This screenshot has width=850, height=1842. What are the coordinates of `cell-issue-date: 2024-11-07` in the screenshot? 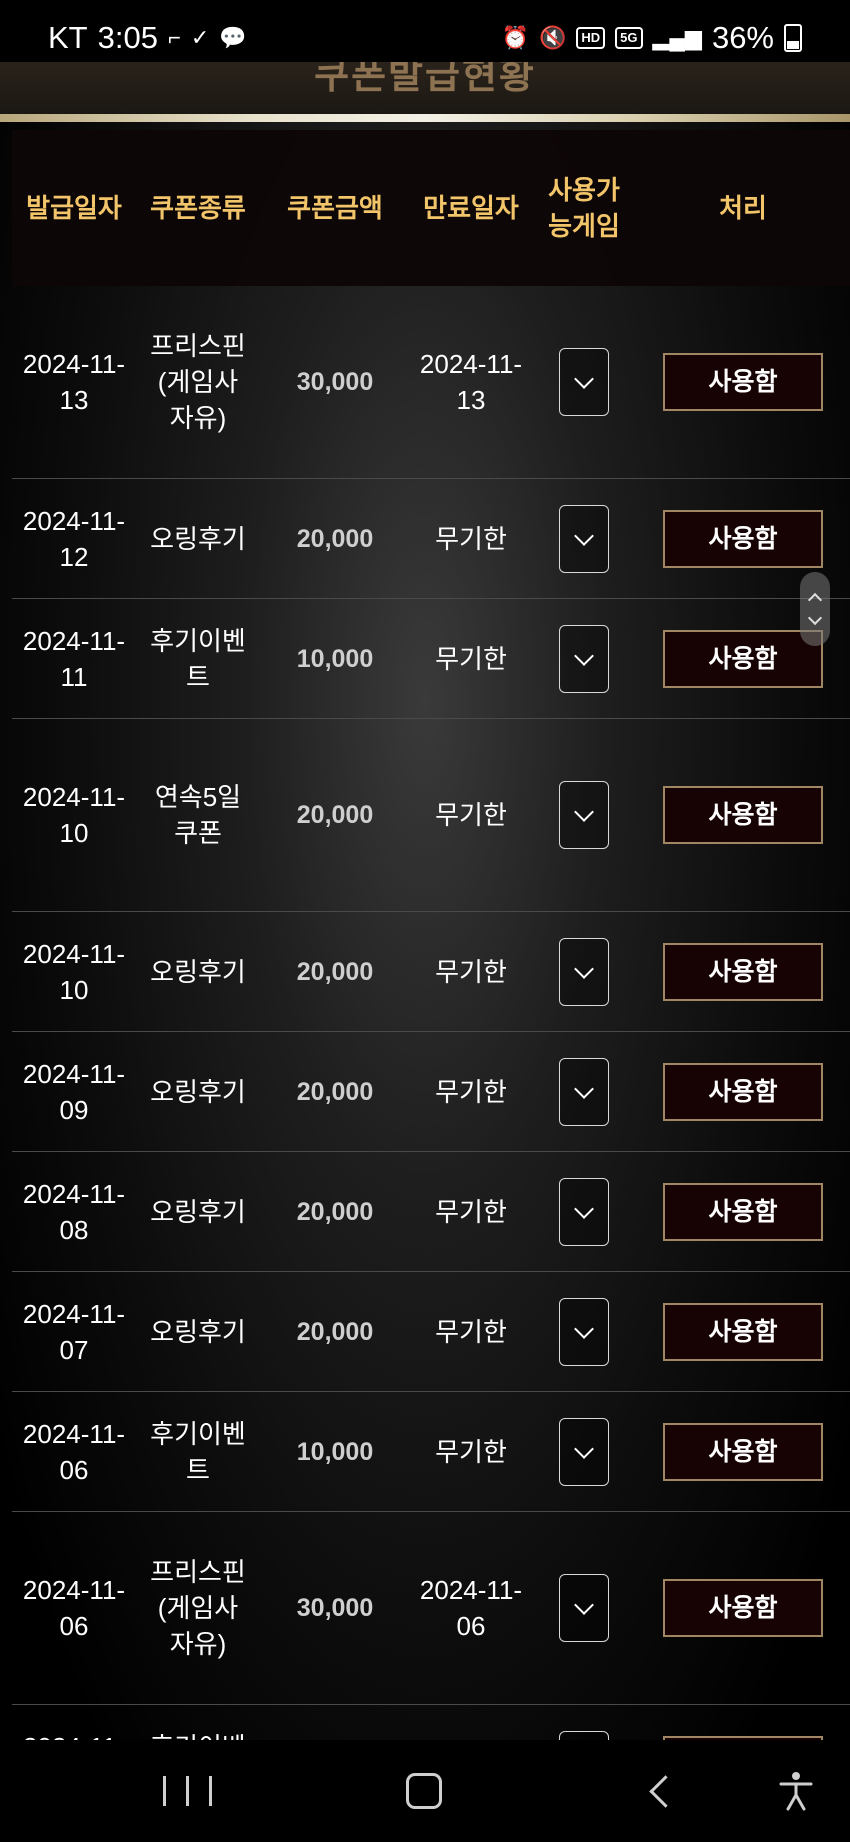 It's located at (74, 1331).